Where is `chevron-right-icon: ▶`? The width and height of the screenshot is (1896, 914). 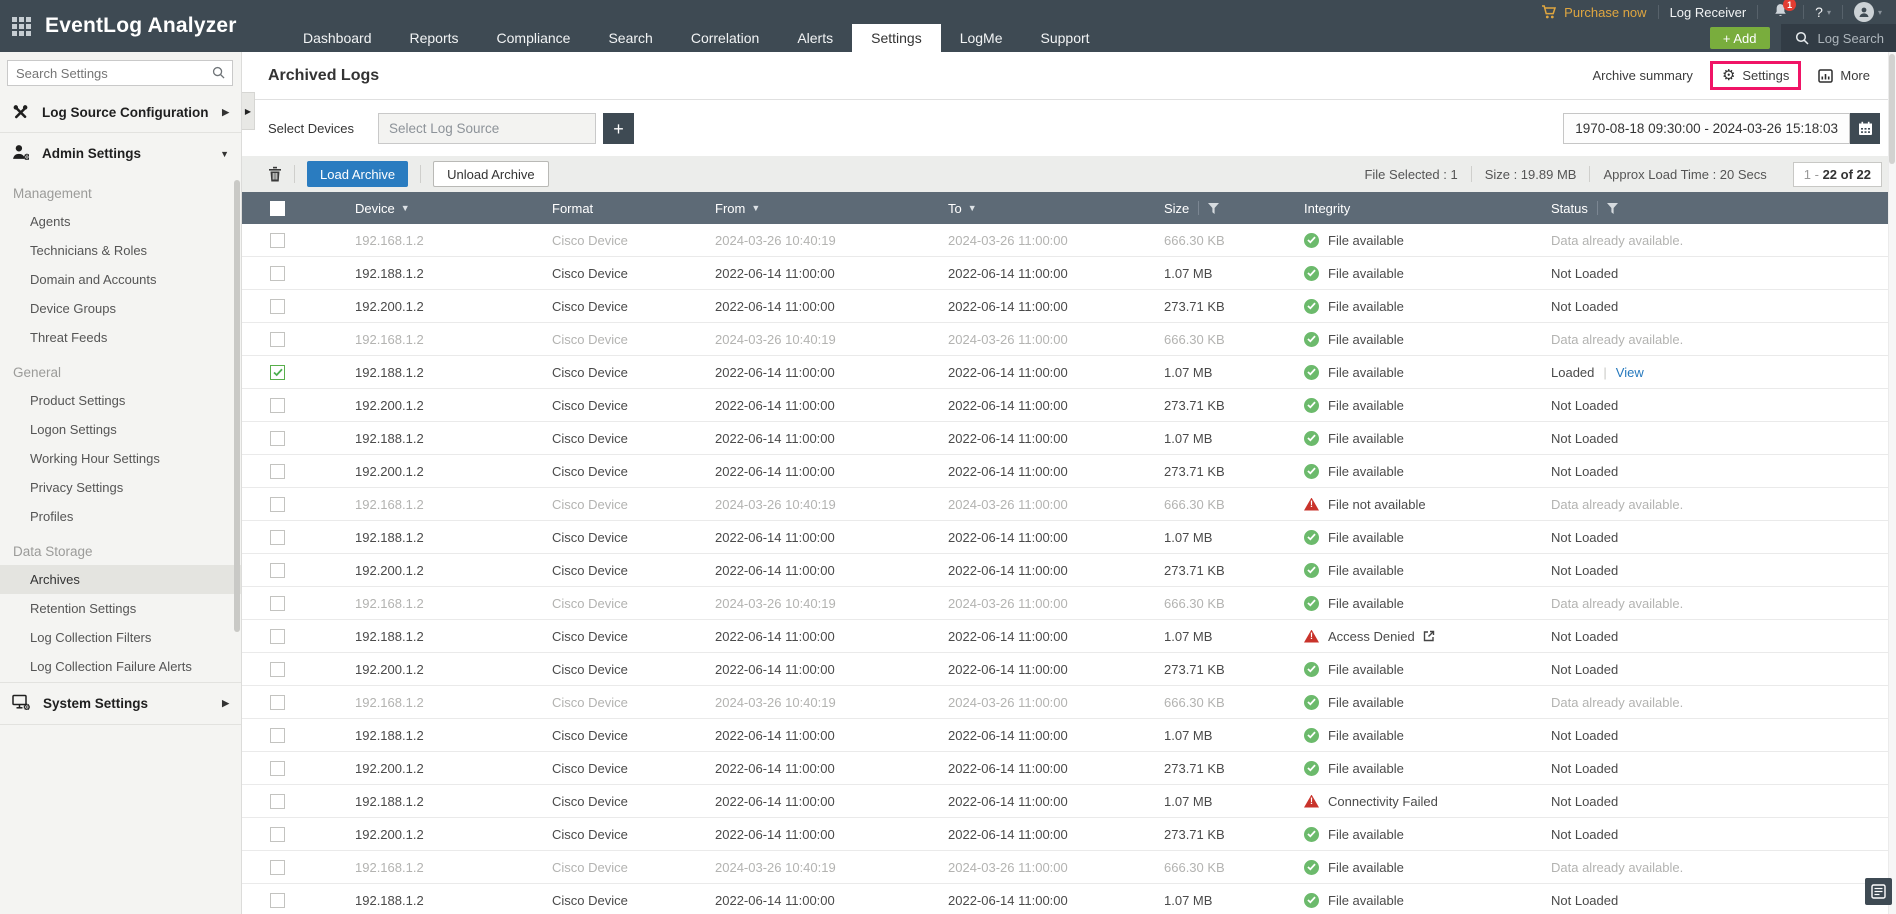
chevron-right-icon: ▶ is located at coordinates (225, 112).